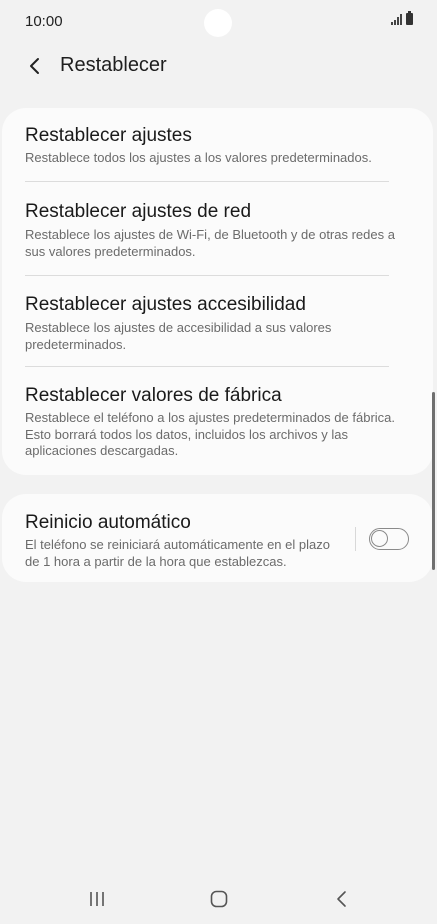 The width and height of the screenshot is (437, 924). What do you see at coordinates (138, 211) in the screenshot?
I see `item-title: Restablecer ajustes de red` at bounding box center [138, 211].